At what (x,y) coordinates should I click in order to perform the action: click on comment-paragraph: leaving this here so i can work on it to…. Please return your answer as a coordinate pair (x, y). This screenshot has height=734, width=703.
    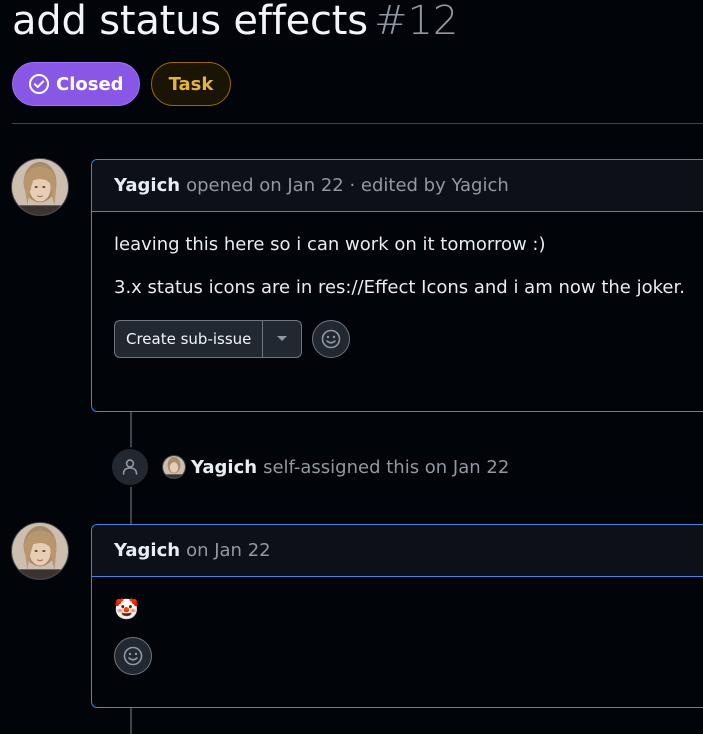
    Looking at the image, I should click on (330, 244).